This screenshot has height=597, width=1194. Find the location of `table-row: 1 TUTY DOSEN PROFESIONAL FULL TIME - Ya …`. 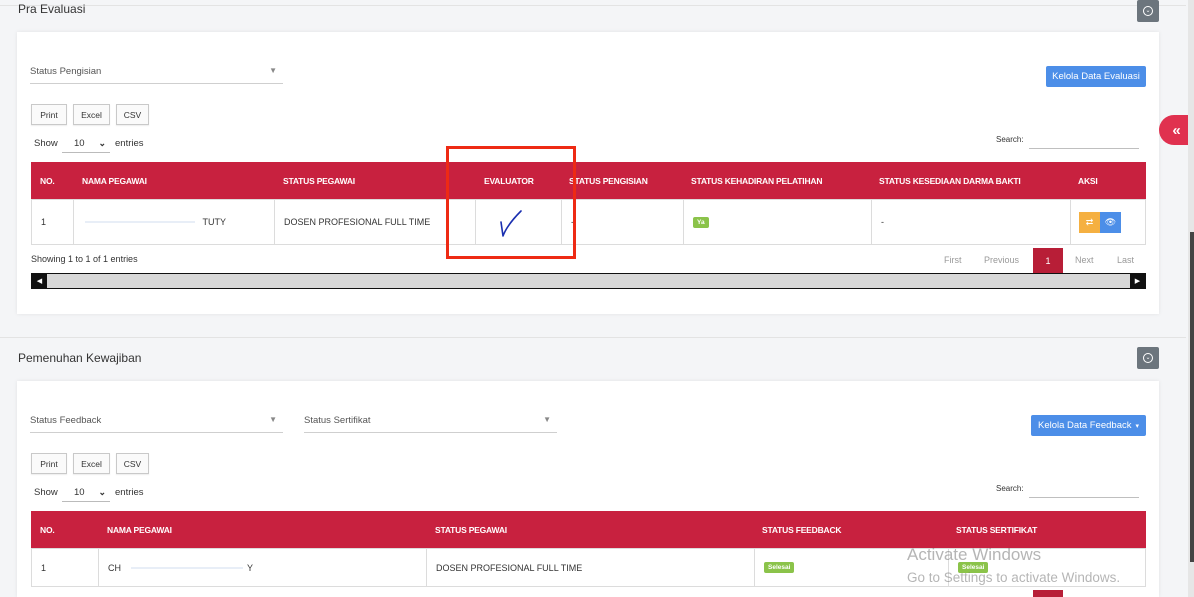

table-row: 1 TUTY DOSEN PROFESIONAL FULL TIME - Ya … is located at coordinates (588, 222).